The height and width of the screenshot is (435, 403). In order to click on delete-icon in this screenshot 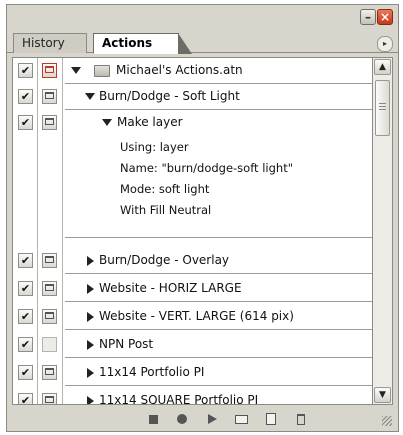, I will do `click(301, 419)`.